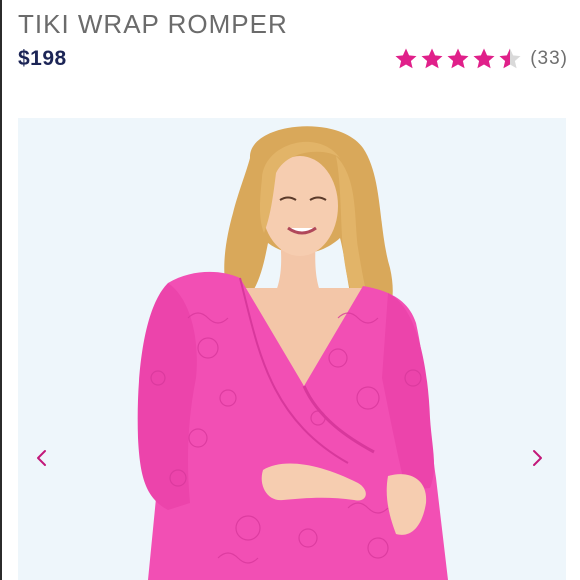 The width and height of the screenshot is (580, 580). I want to click on chevron-right-icon, so click(537, 458).